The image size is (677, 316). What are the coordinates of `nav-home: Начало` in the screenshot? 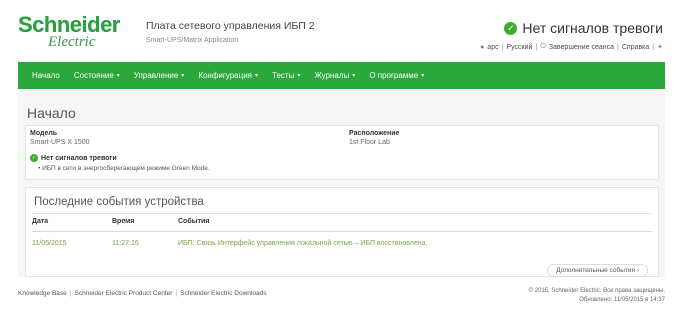 It's located at (46, 75).